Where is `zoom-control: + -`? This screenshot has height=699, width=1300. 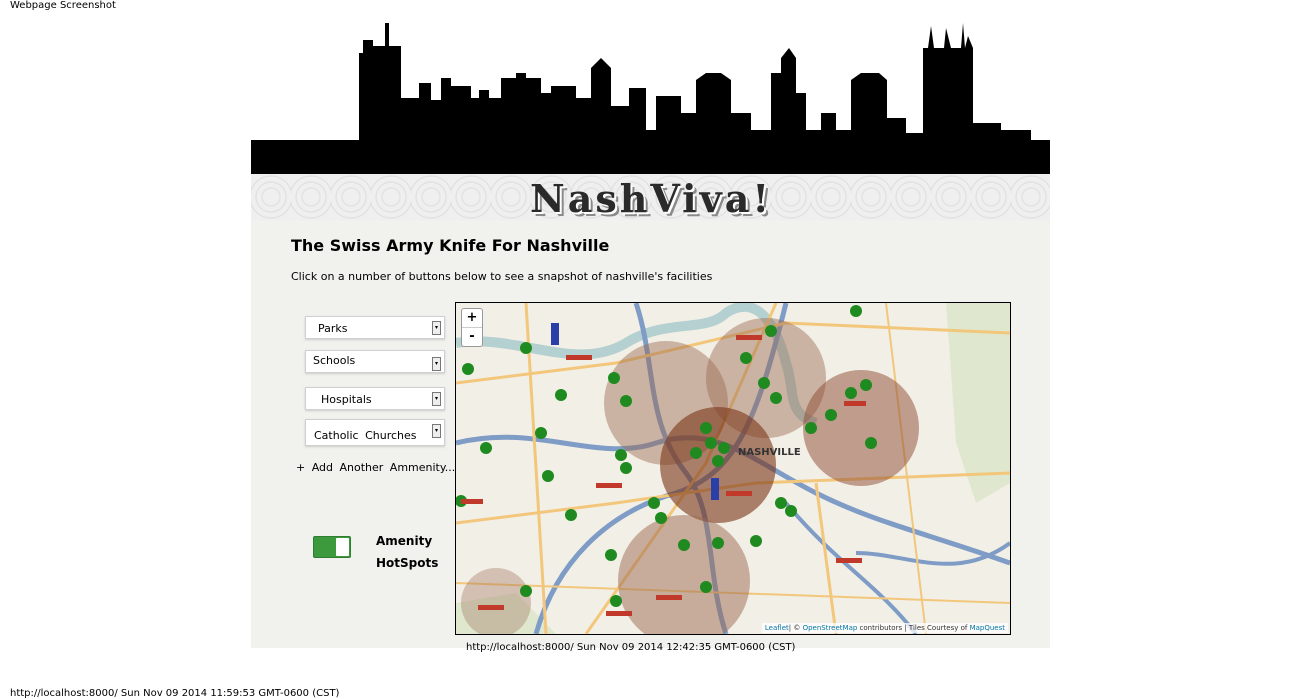
zoom-control: + - is located at coordinates (472, 327).